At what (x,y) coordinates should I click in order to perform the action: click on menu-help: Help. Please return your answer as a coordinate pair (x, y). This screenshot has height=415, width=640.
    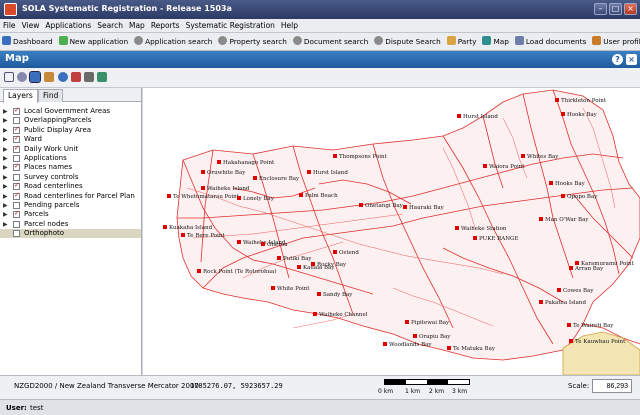
    Looking at the image, I should click on (289, 24).